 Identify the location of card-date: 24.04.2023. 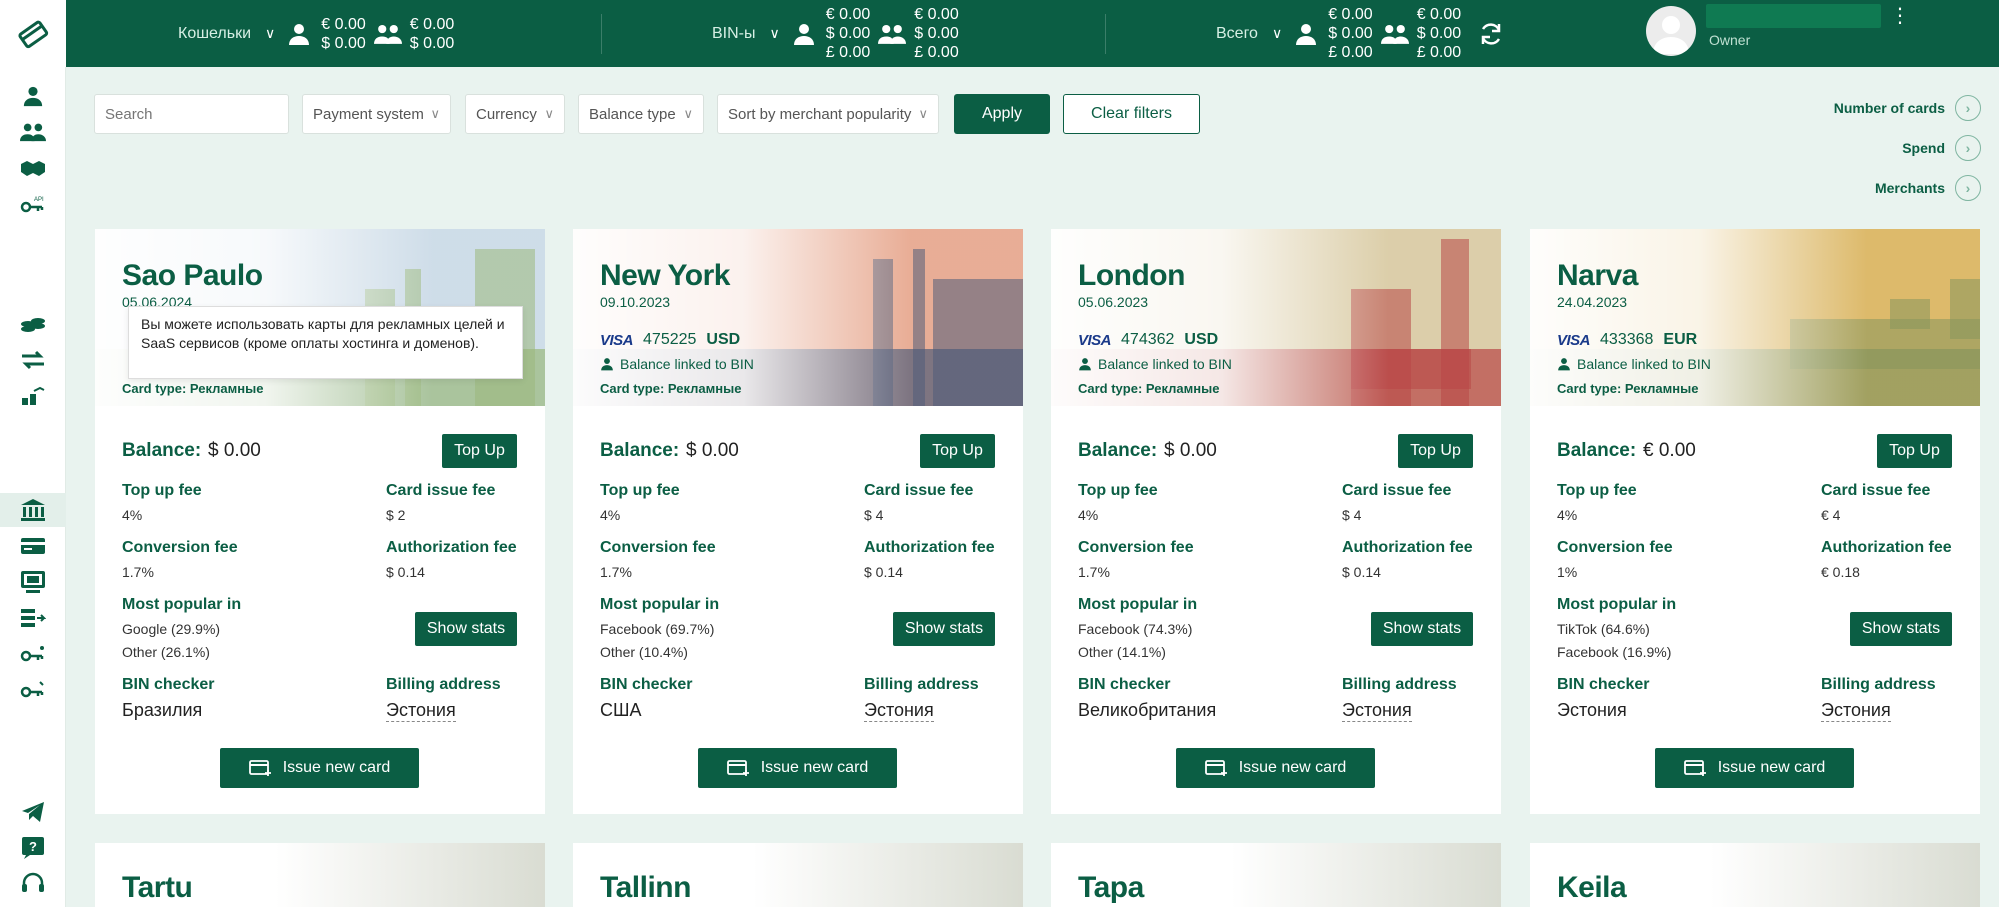
(1592, 302).